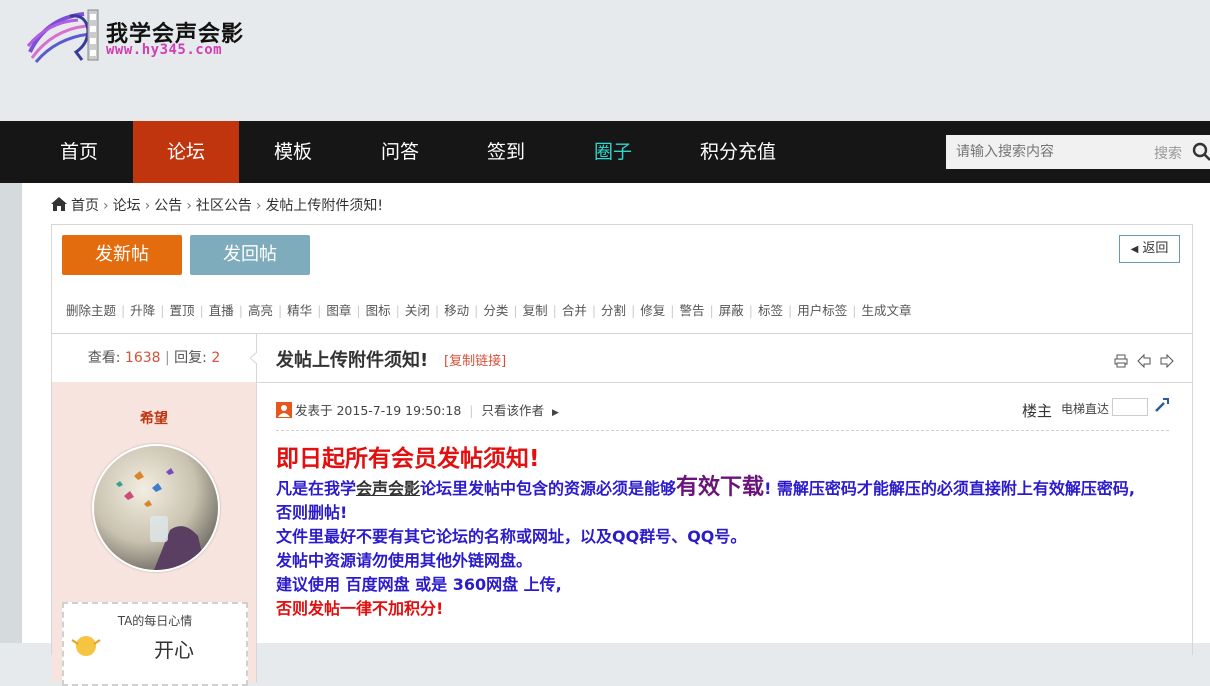 This screenshot has width=1210, height=686. I want to click on breadcrumb: 首页›论坛›公告›社区公告›发帖上传附件须知!, so click(218, 205).